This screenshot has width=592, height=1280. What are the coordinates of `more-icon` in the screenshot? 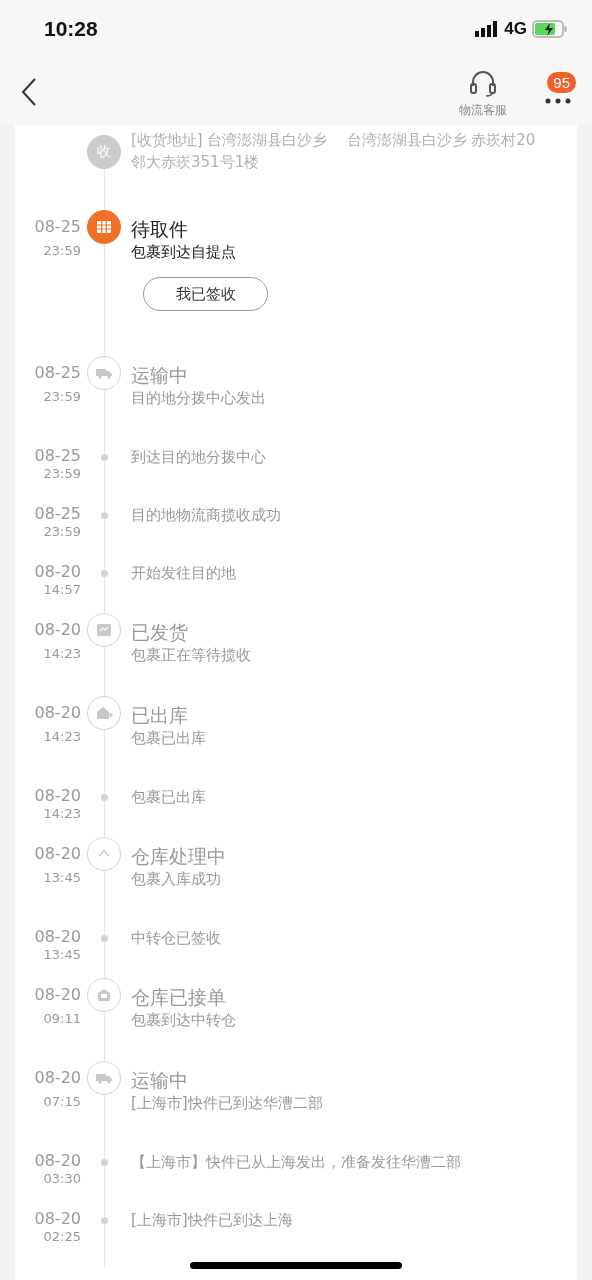 It's located at (557, 101).